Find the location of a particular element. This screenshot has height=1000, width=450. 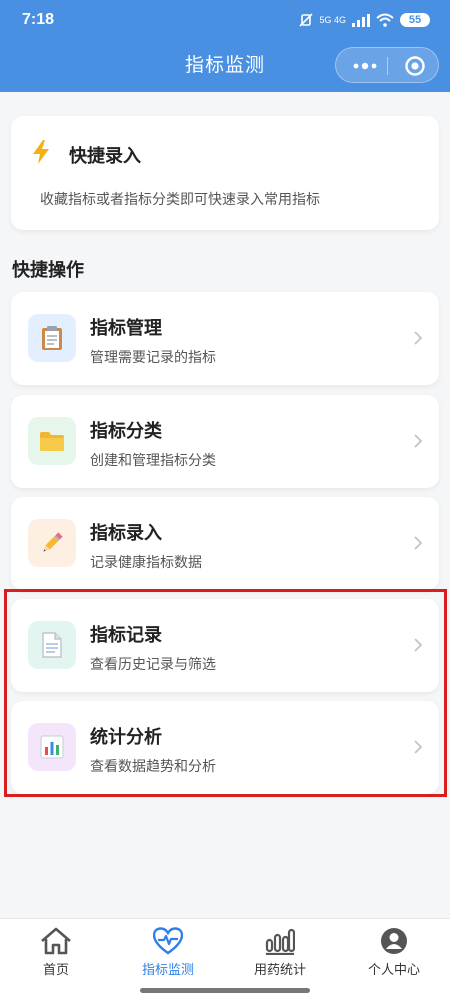

bar-chart-icon is located at coordinates (52, 747).